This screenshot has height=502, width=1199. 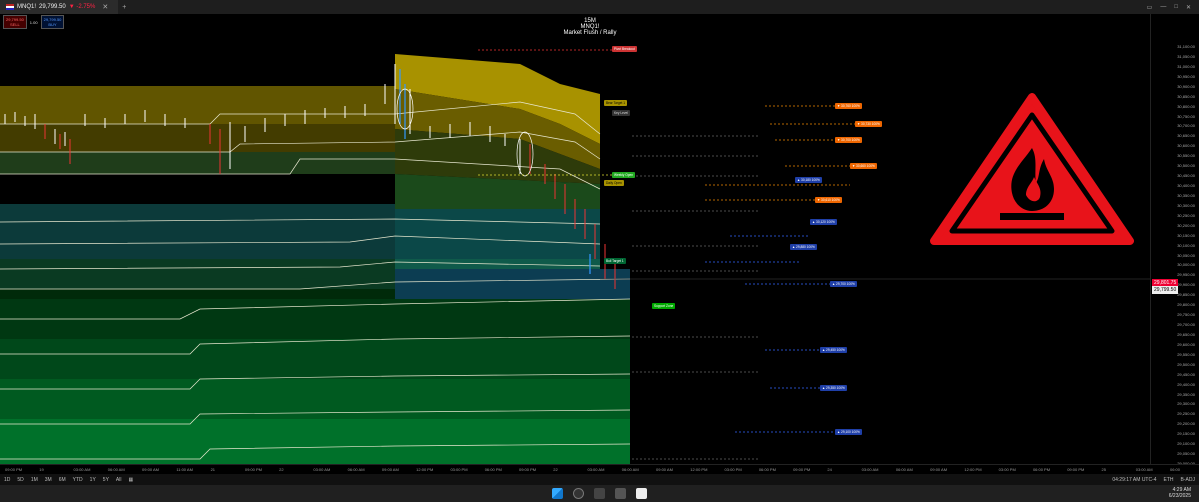 I want to click on timezone-clock: 04:29:17 AM UTC-4, so click(x=1134, y=480).